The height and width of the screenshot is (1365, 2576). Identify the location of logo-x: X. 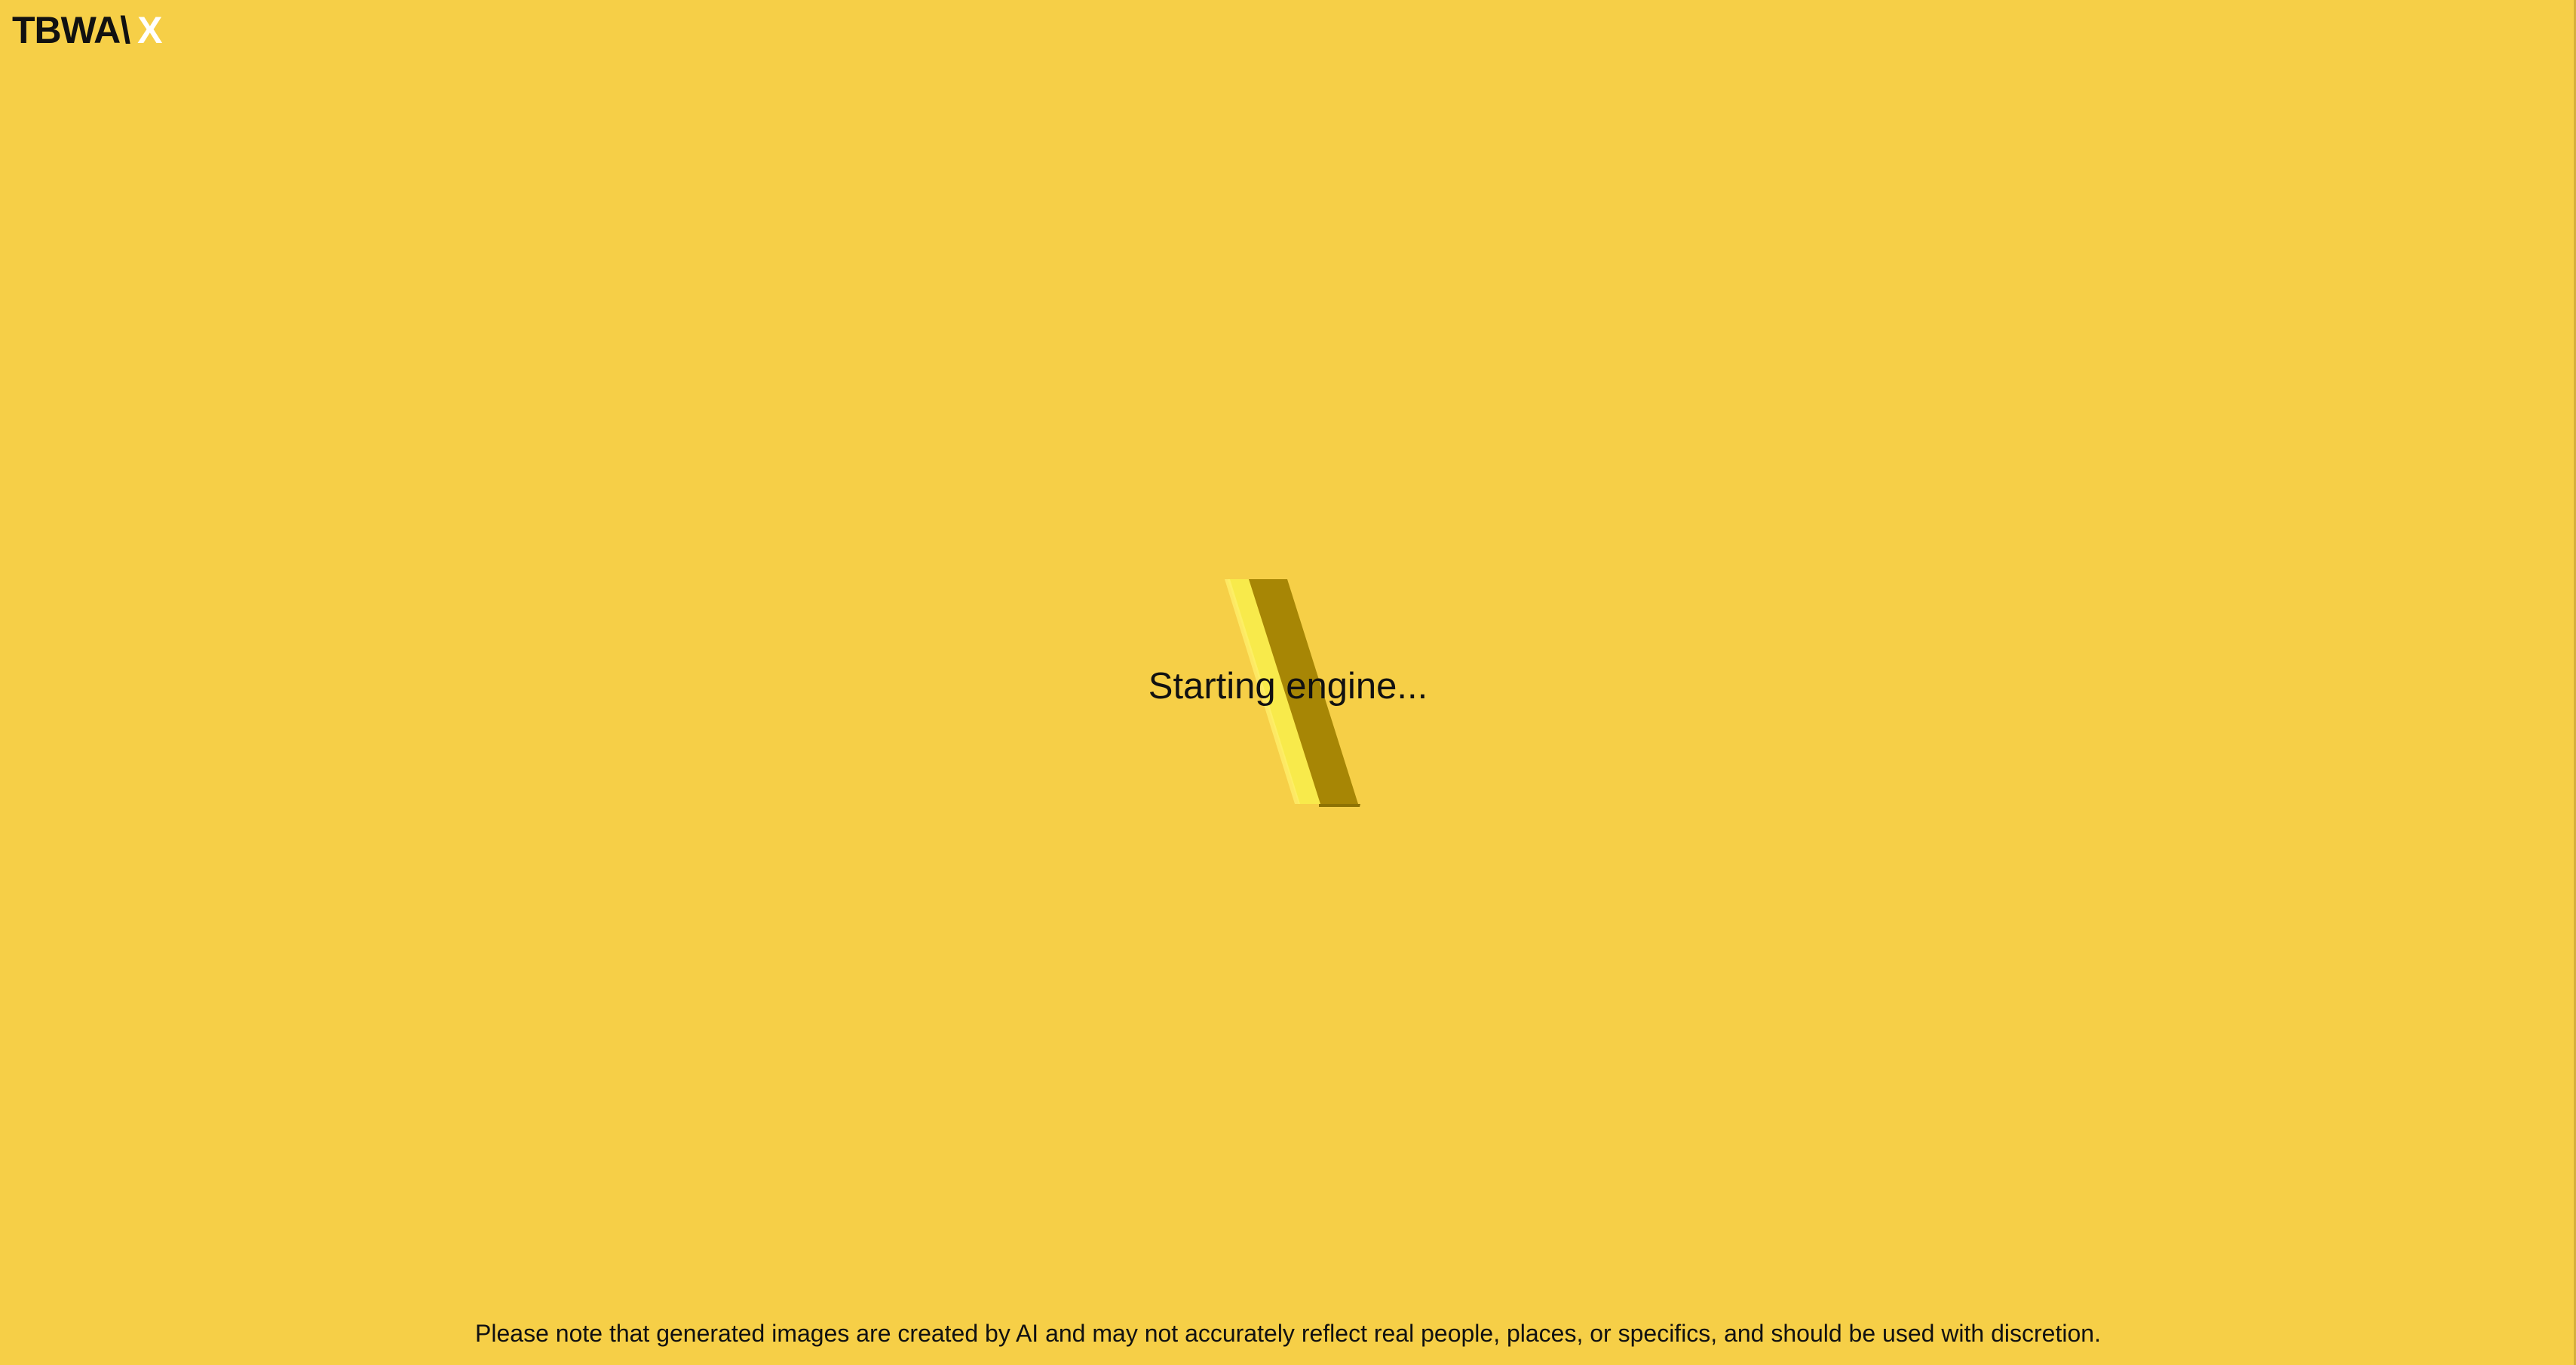
(149, 30).